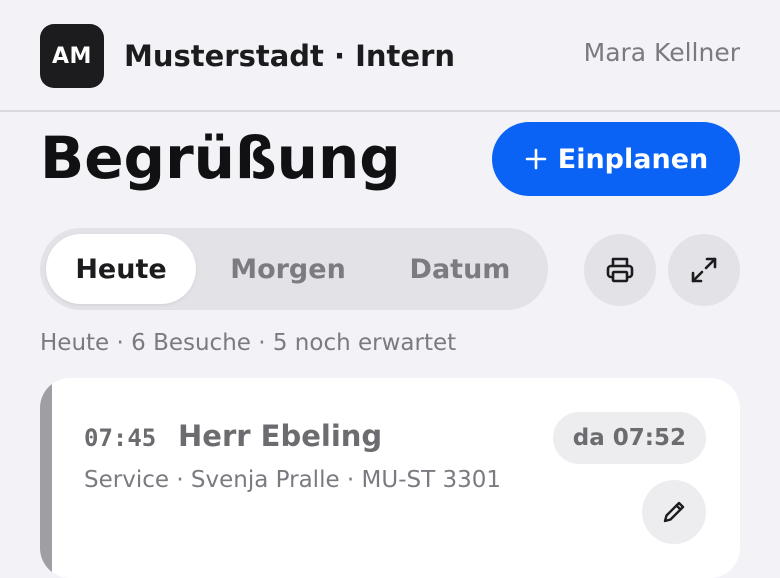 The width and height of the screenshot is (780, 578). Describe the element at coordinates (46, 478) in the screenshot. I see `visit-status-stripe` at that location.